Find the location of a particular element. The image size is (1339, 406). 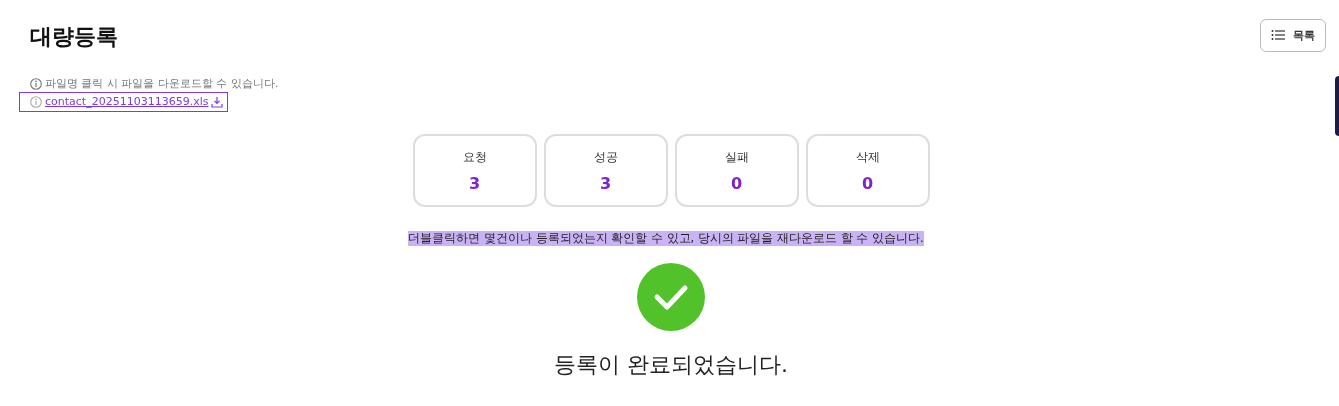

list-button: 목록 is located at coordinates (1293, 35).